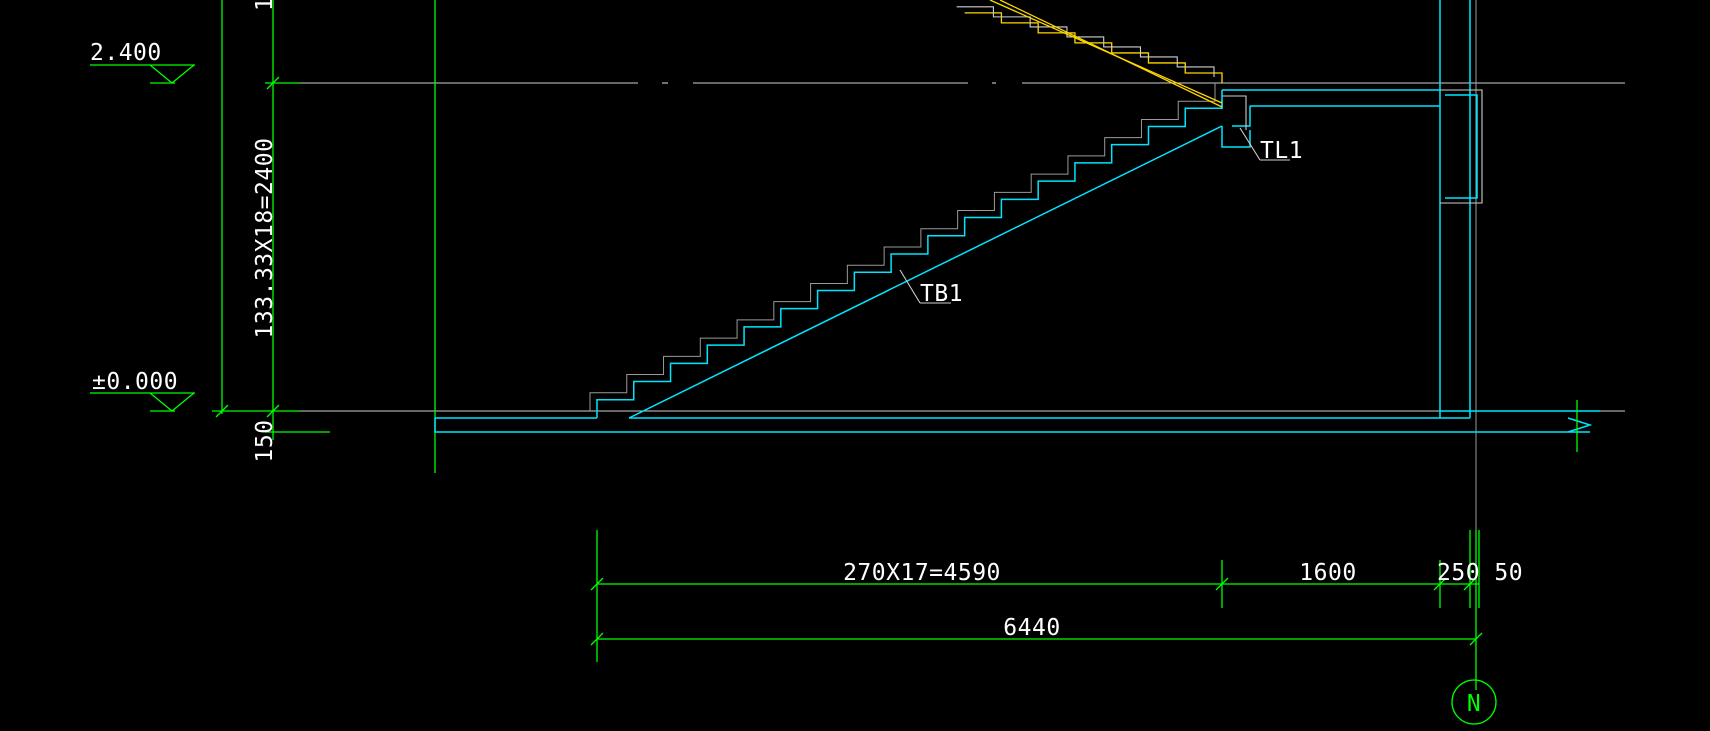 This screenshot has width=1710, height=731. I want to click on elevation-marker-upper: 2.400, so click(142, 62).